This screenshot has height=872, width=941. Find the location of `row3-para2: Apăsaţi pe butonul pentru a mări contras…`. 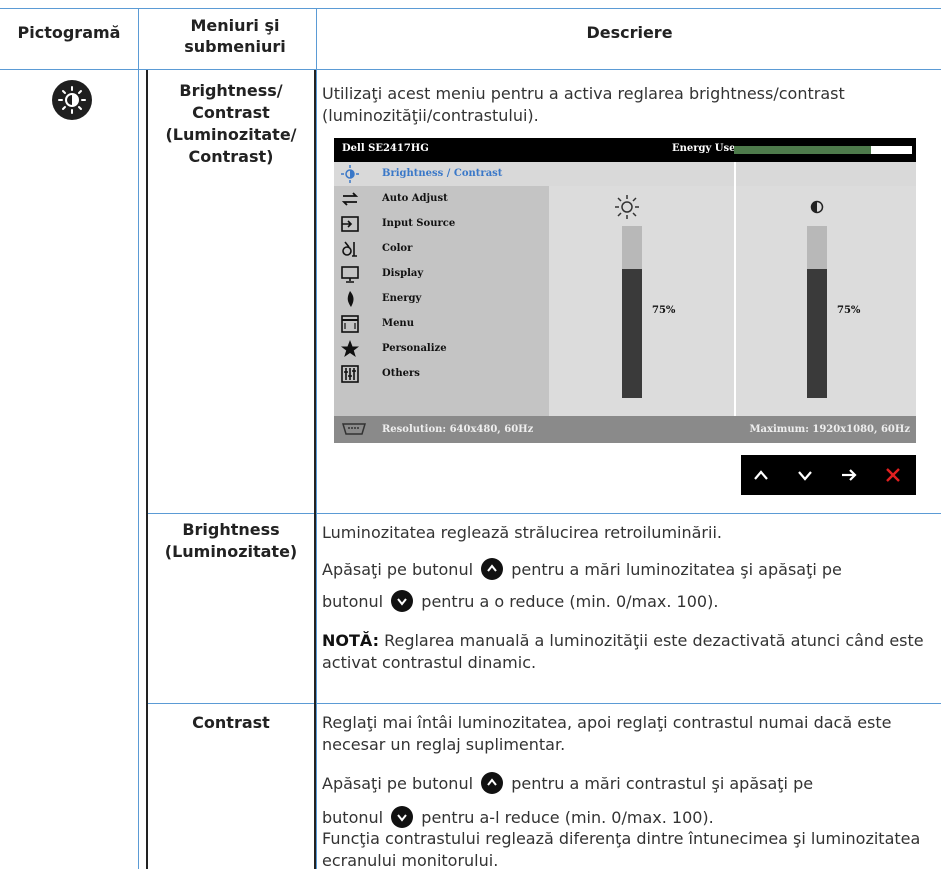

row3-para2: Apăsaţi pe butonul pentru a mări contras… is located at coordinates (631, 783).